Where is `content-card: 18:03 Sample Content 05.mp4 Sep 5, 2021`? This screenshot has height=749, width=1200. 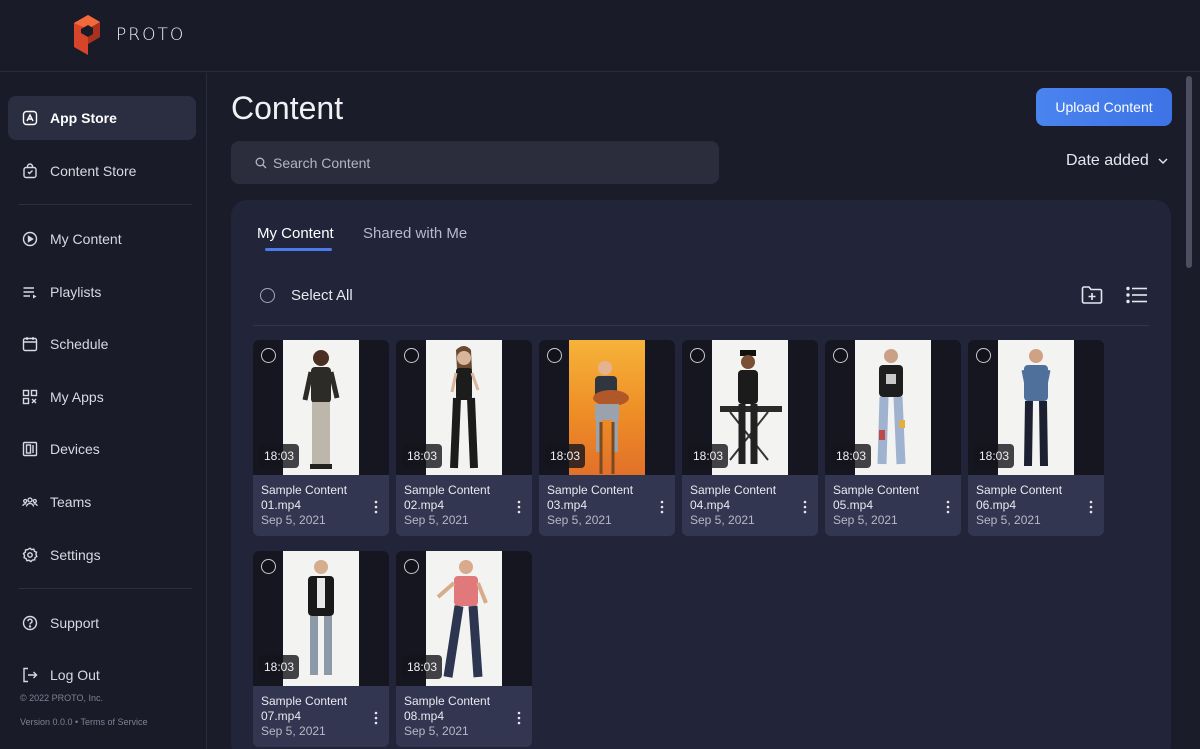 content-card: 18:03 Sample Content 05.mp4 Sep 5, 2021 is located at coordinates (893, 438).